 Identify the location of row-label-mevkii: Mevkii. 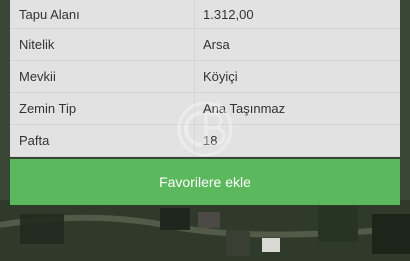
(102, 76).